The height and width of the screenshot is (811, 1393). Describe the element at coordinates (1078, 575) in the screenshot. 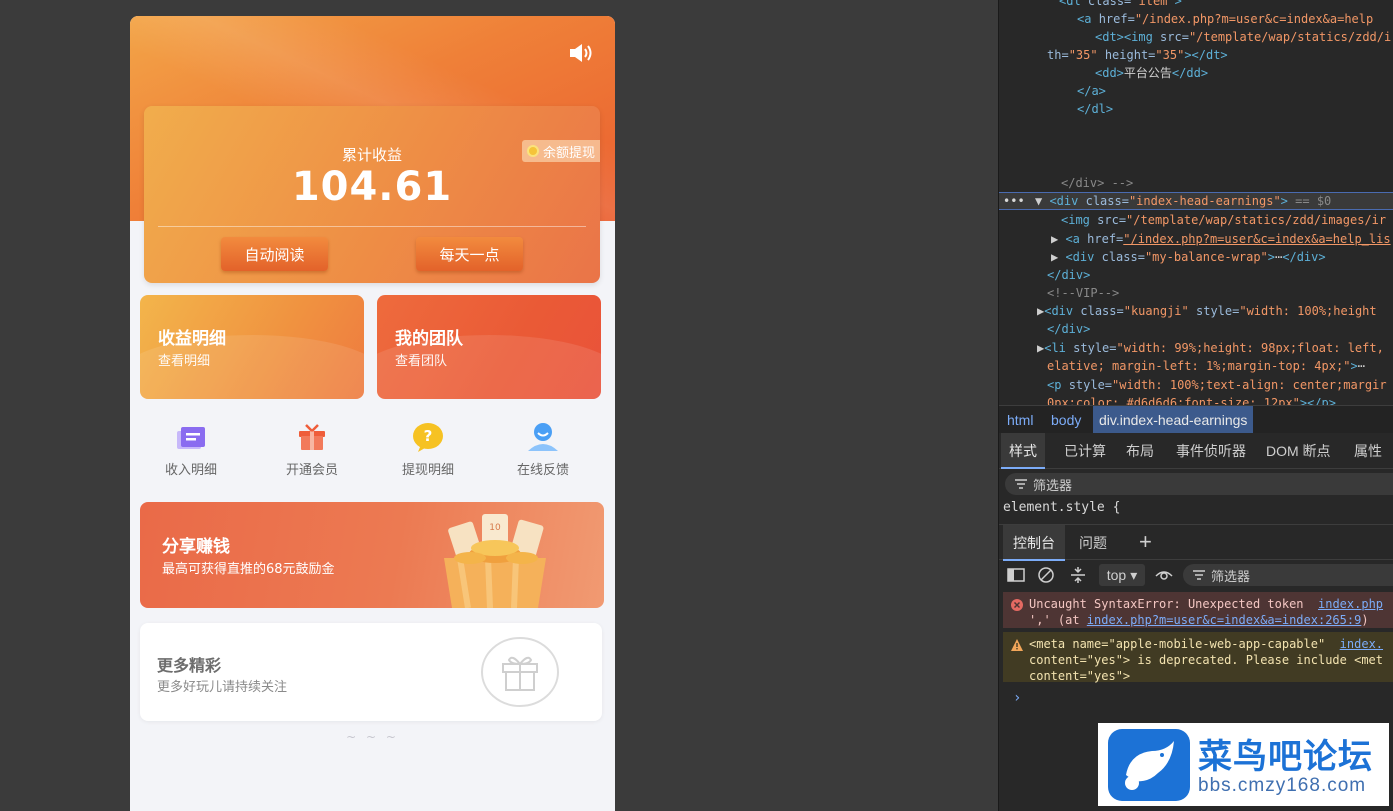

I see `collapse-icon` at that location.